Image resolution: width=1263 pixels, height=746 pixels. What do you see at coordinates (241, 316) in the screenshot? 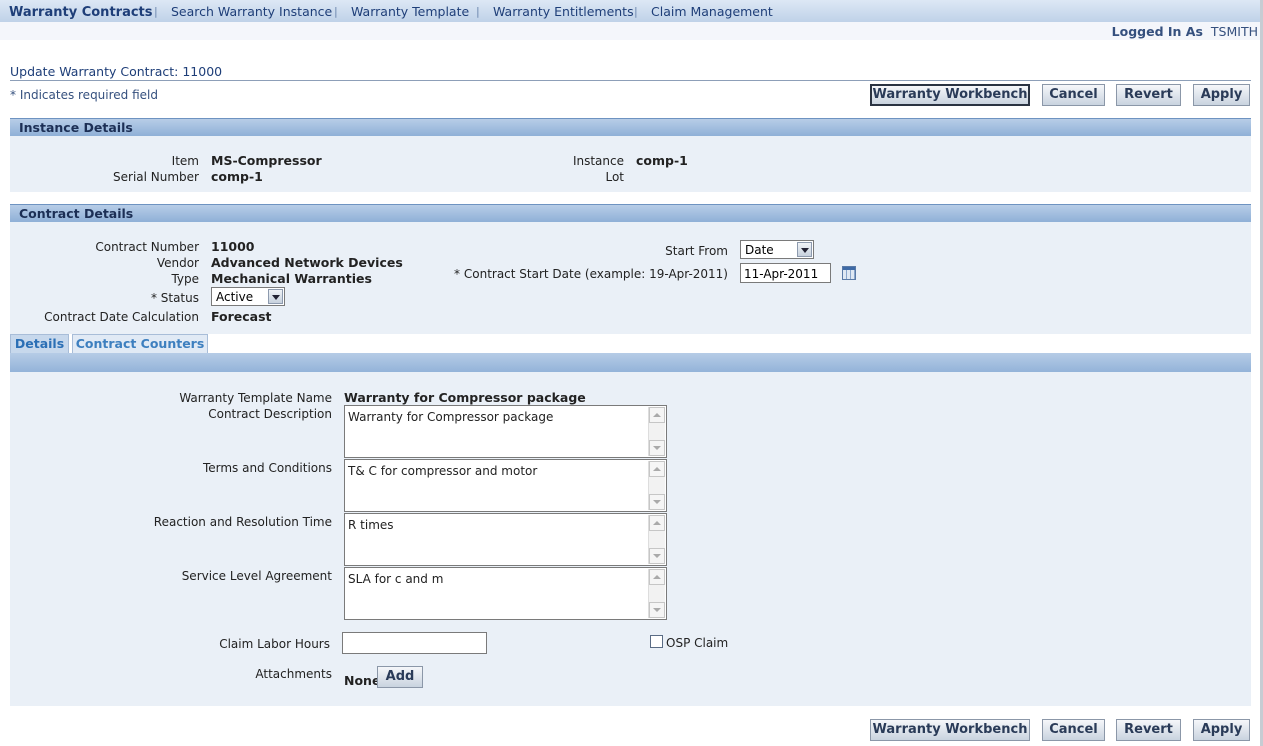
I see `date-calculation-value: Forecast` at bounding box center [241, 316].